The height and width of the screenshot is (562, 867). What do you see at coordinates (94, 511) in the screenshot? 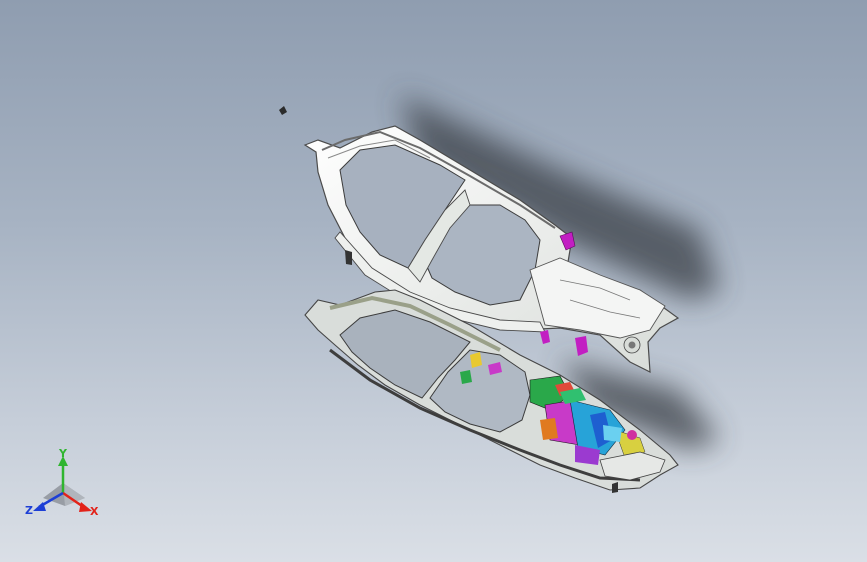
I see `x-axis-label: X` at bounding box center [94, 511].